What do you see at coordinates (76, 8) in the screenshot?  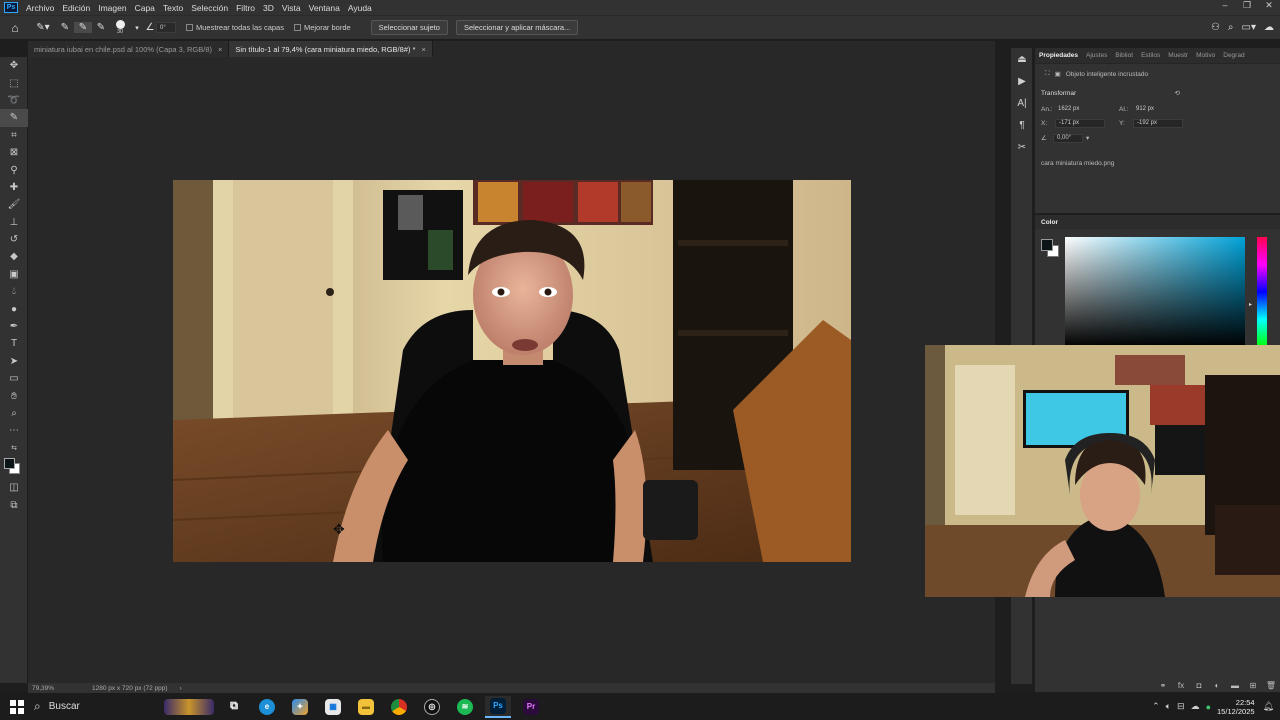 I see `menu-edicion: Edición` at bounding box center [76, 8].